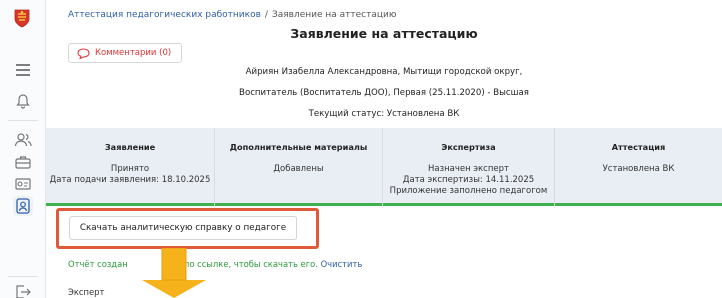 This screenshot has width=722, height=298. I want to click on stage-line: Установлена ВК, so click(638, 169).